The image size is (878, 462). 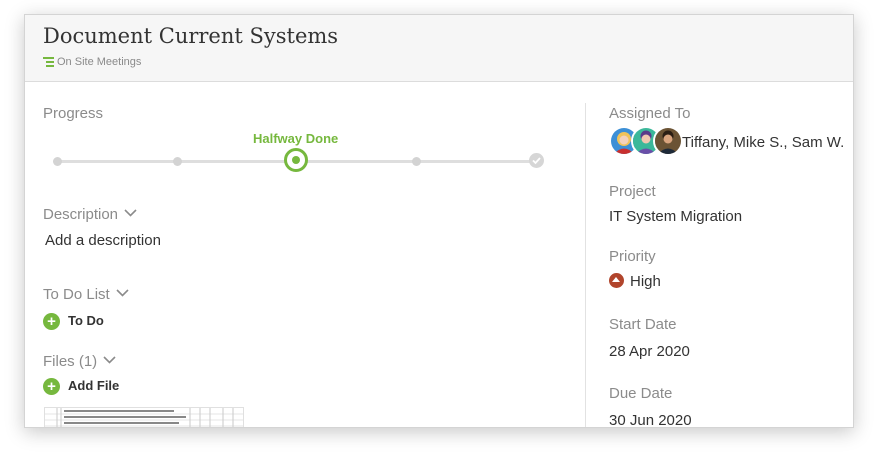 I want to click on progress-label: Progress, so click(x=73, y=113).